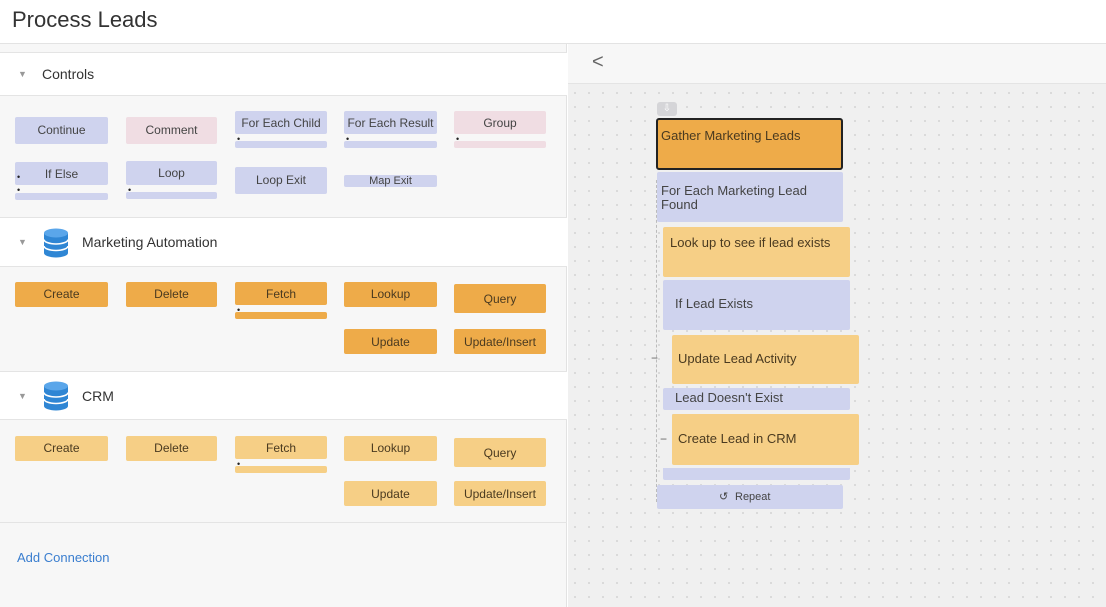 The width and height of the screenshot is (1106, 607). I want to click on flow-block-label: Create Lead in CRM, so click(737, 438).